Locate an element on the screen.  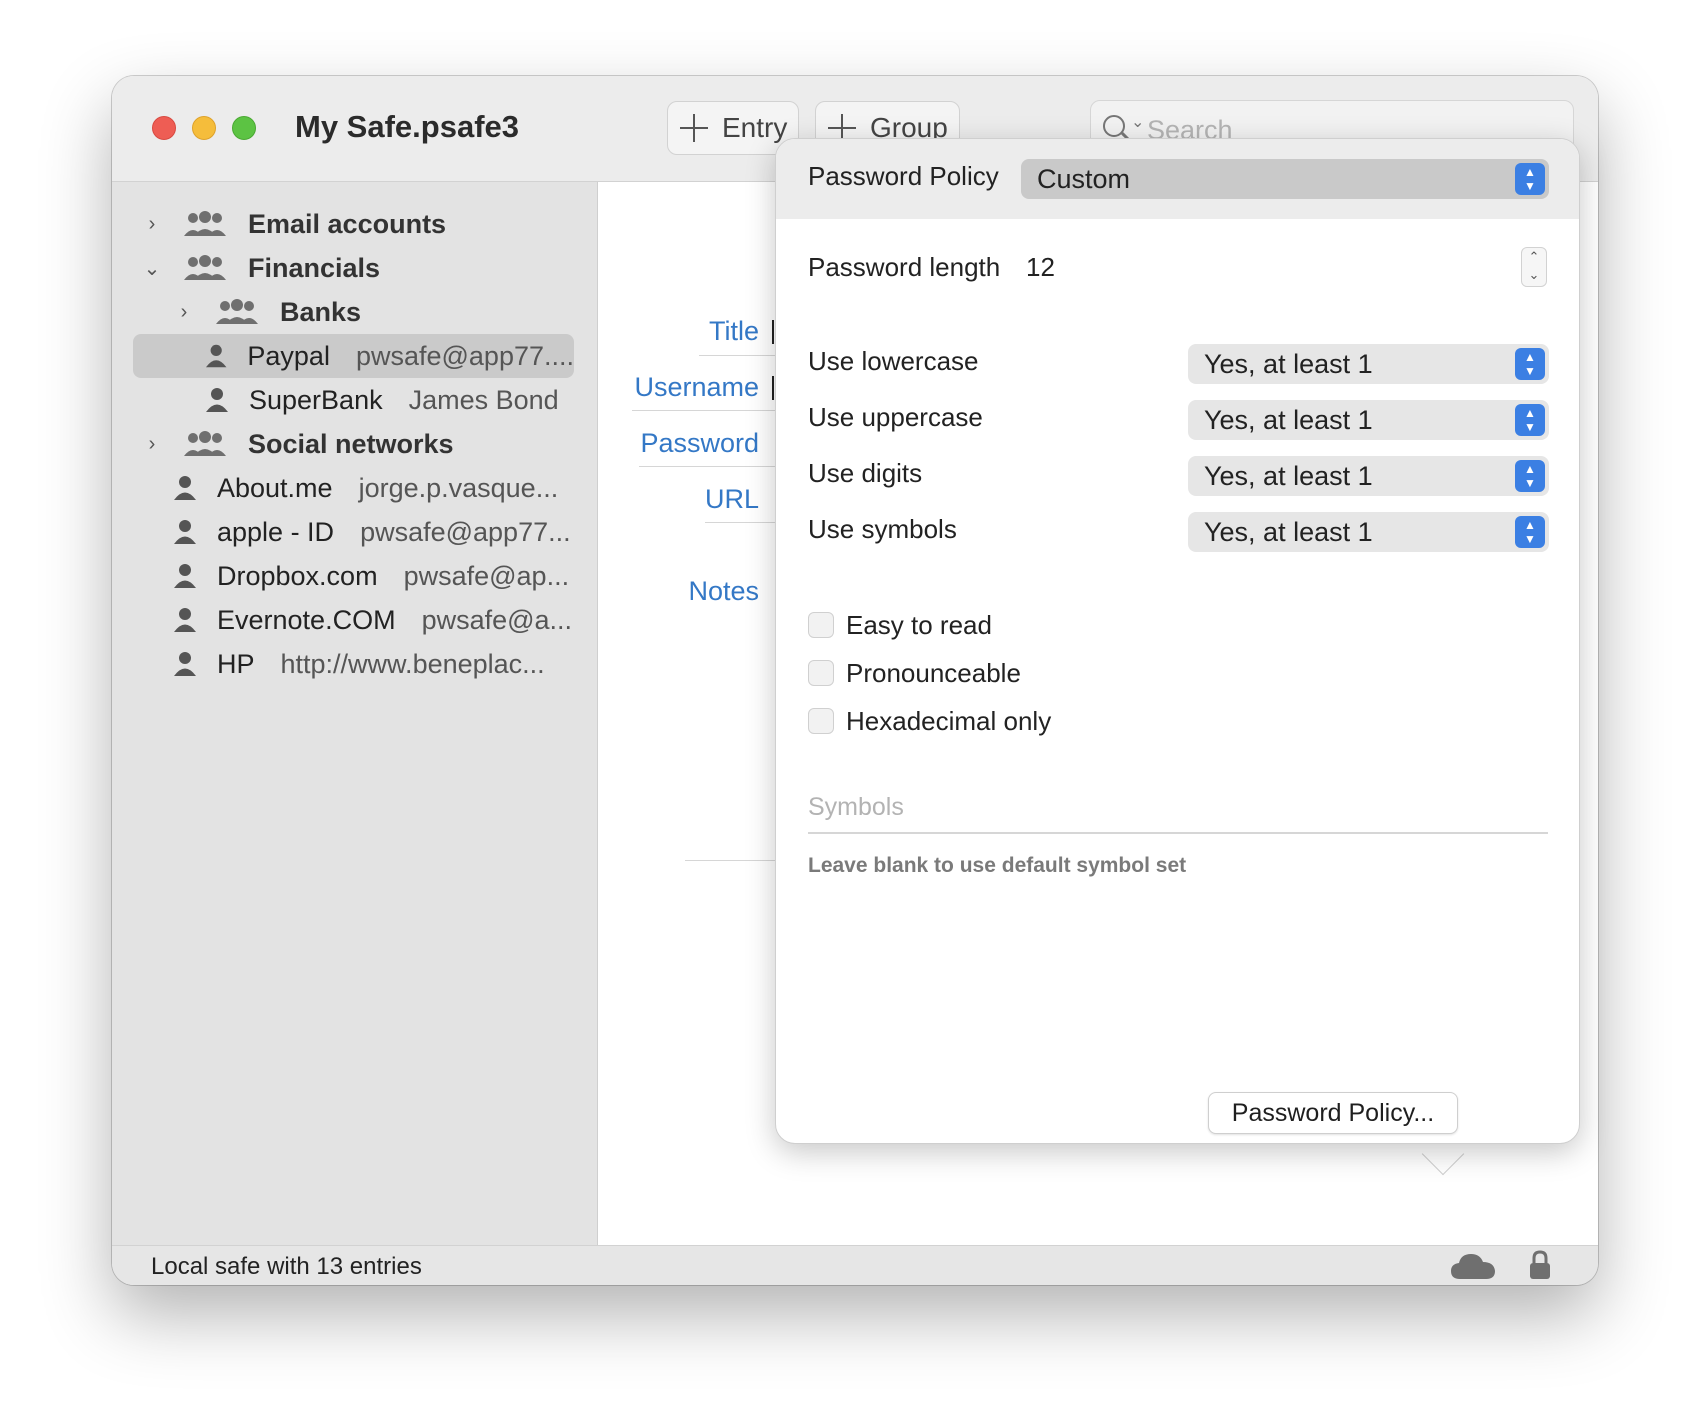
sidebar-entry-superbank: SuperBank James Bond is located at coordinates (382, 400).